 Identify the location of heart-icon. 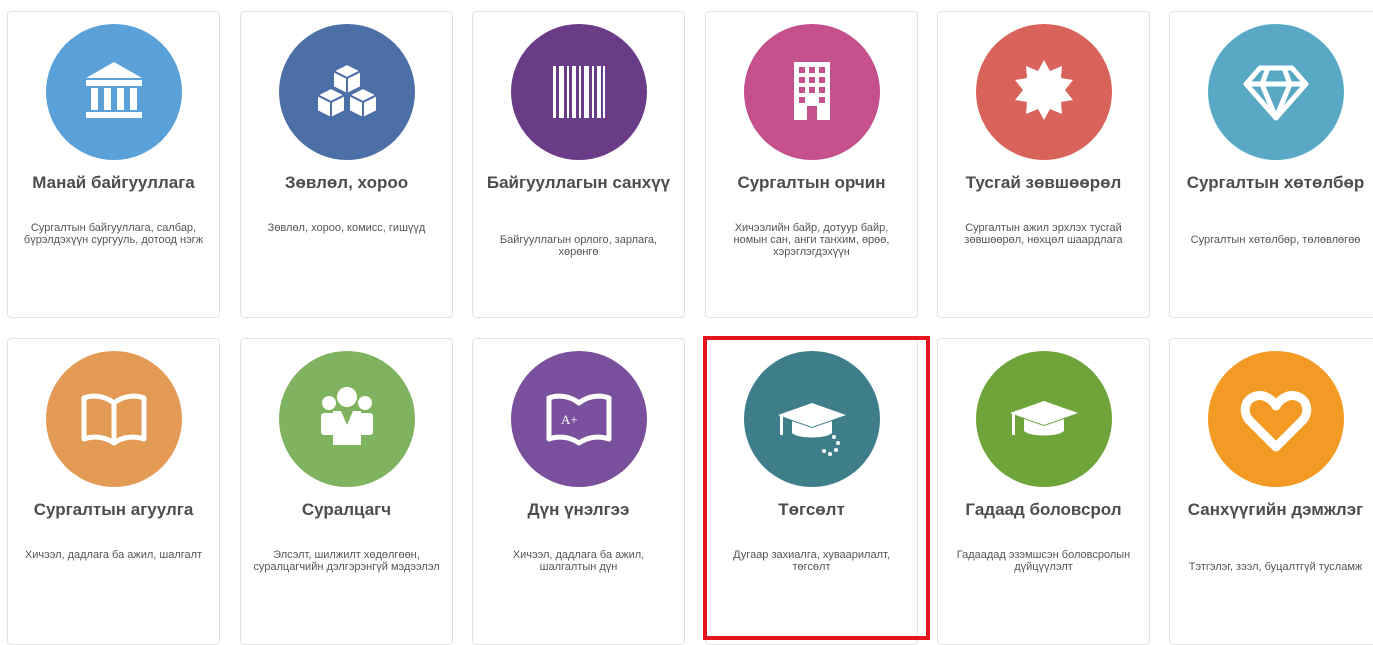
(1275, 419).